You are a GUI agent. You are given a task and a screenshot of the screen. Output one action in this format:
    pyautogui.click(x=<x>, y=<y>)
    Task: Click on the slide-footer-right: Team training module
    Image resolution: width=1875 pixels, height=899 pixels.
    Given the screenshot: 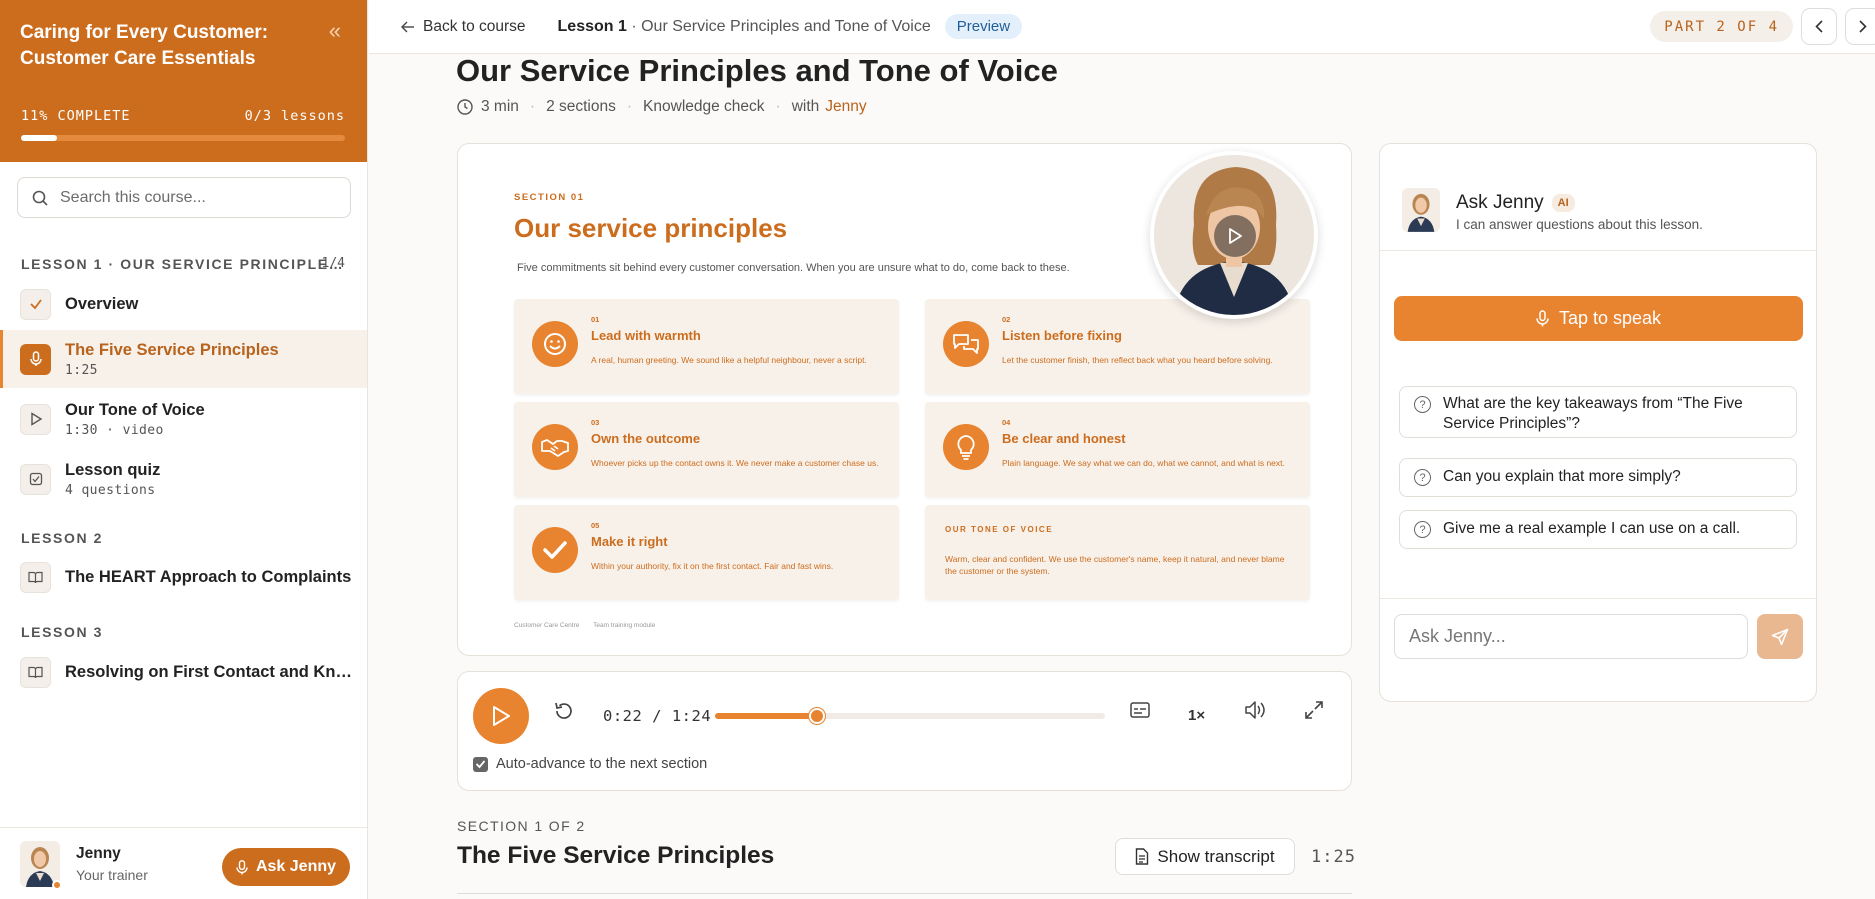 What is the action you would take?
    pyautogui.click(x=624, y=625)
    